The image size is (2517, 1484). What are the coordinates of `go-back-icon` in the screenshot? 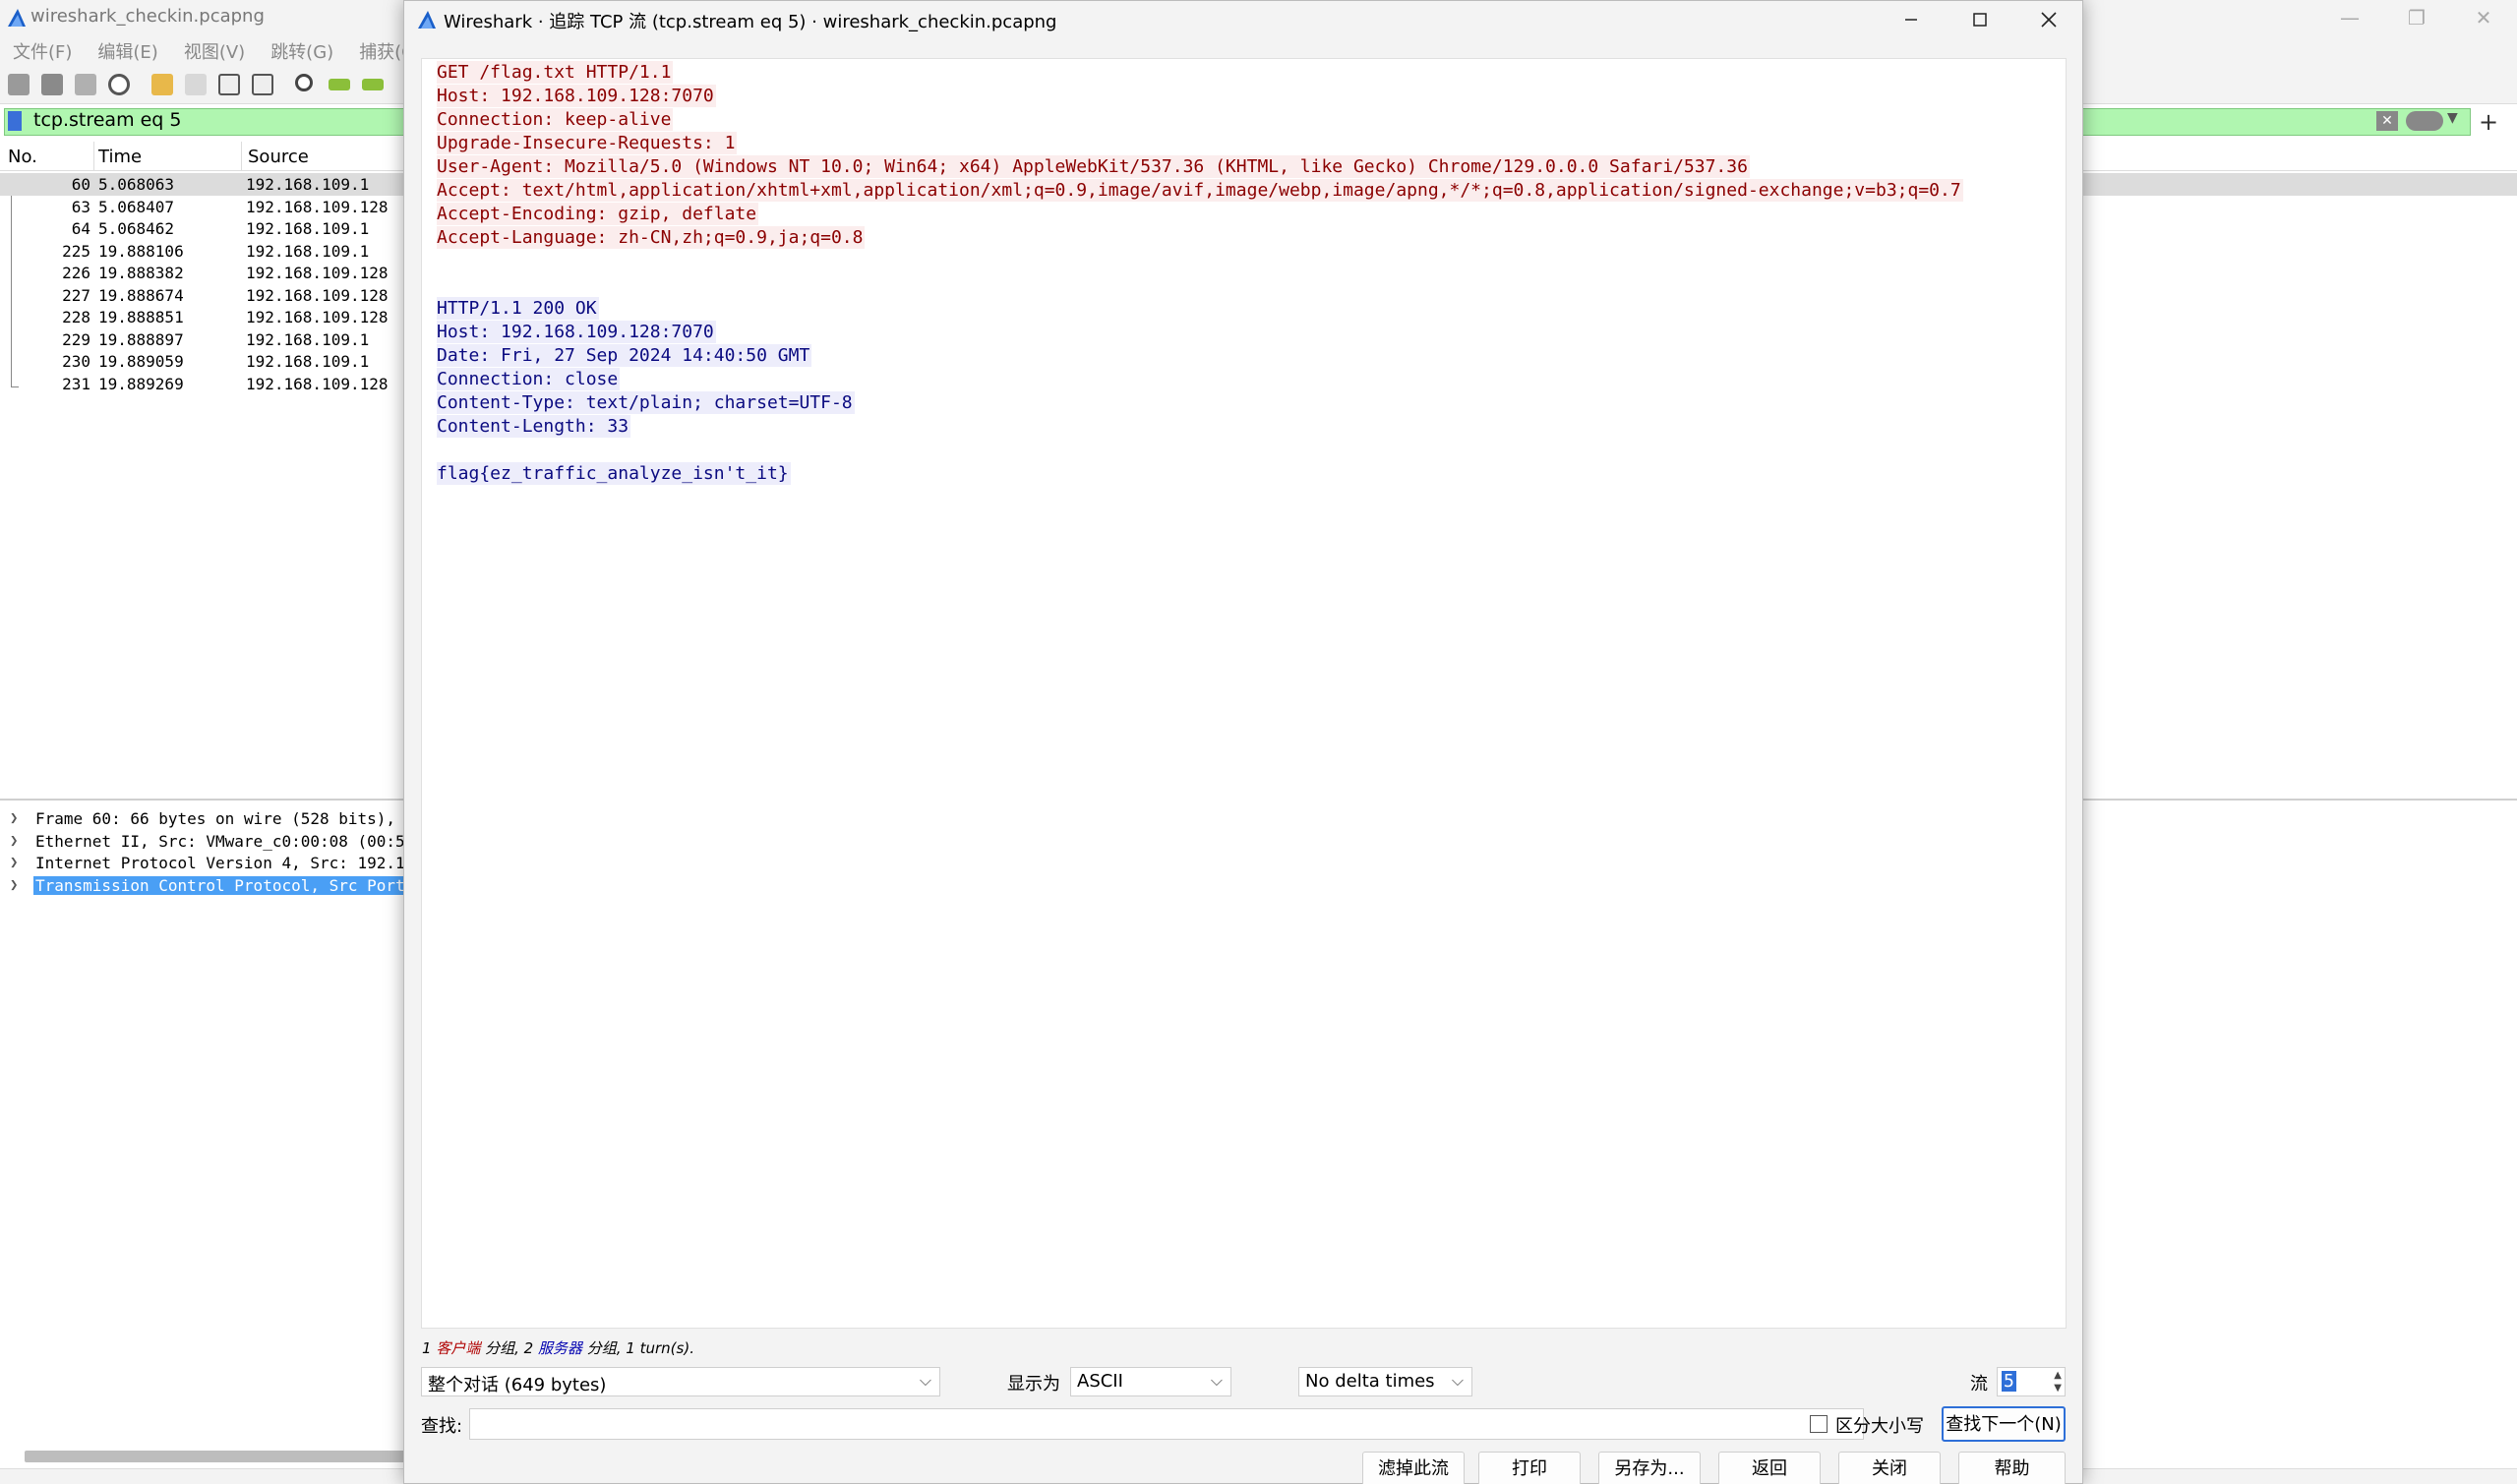 It's located at (339, 85).